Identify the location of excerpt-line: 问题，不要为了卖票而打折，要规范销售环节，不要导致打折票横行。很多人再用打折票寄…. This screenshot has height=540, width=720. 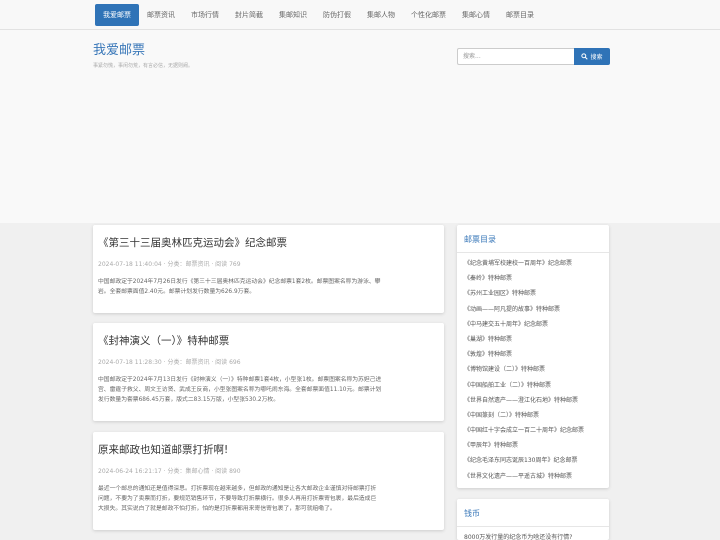
(237, 499).